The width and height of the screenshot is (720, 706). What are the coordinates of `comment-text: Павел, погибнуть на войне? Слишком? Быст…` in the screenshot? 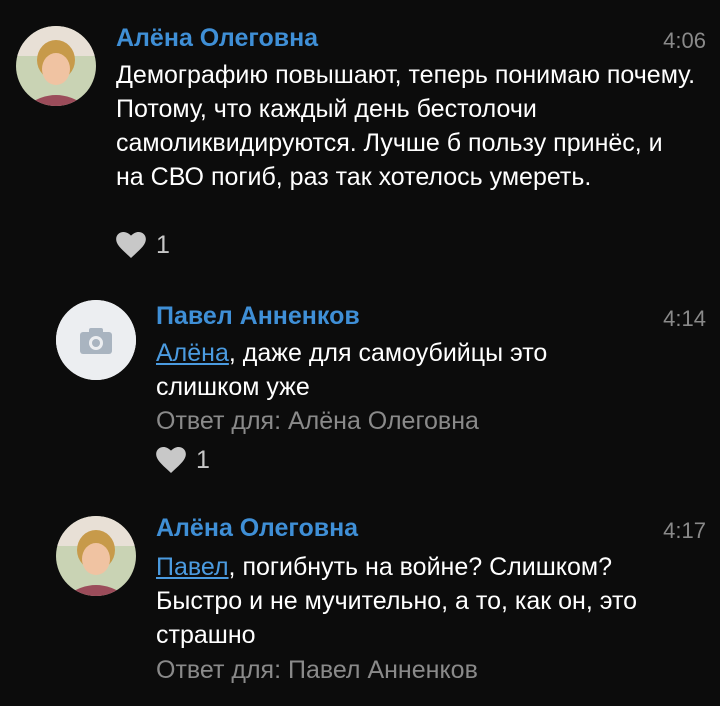 It's located at (426, 601).